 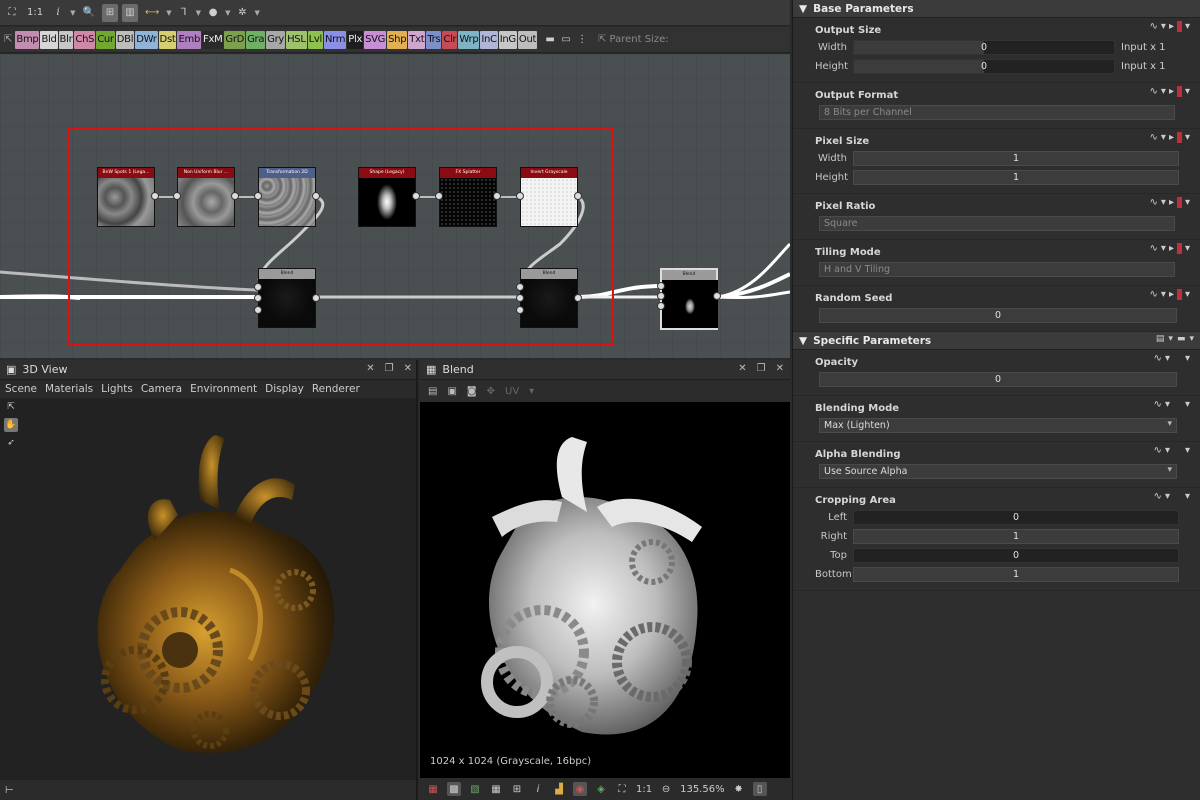 I want to click on pixel-ratio-field: Square, so click(x=997, y=223).